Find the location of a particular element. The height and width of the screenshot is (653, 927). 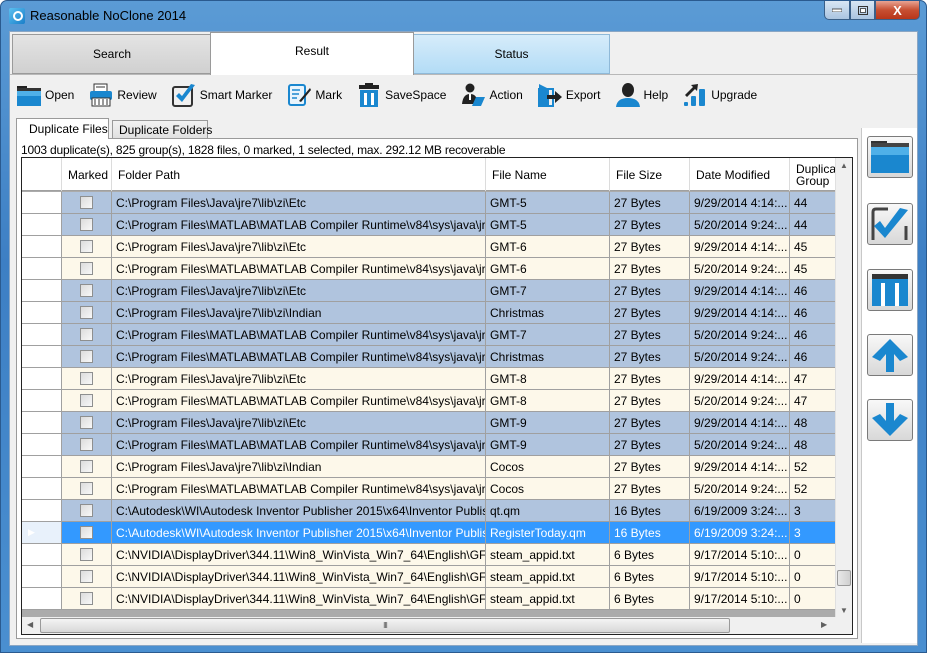

file-size-cell: 6 Bytes is located at coordinates (650, 599).